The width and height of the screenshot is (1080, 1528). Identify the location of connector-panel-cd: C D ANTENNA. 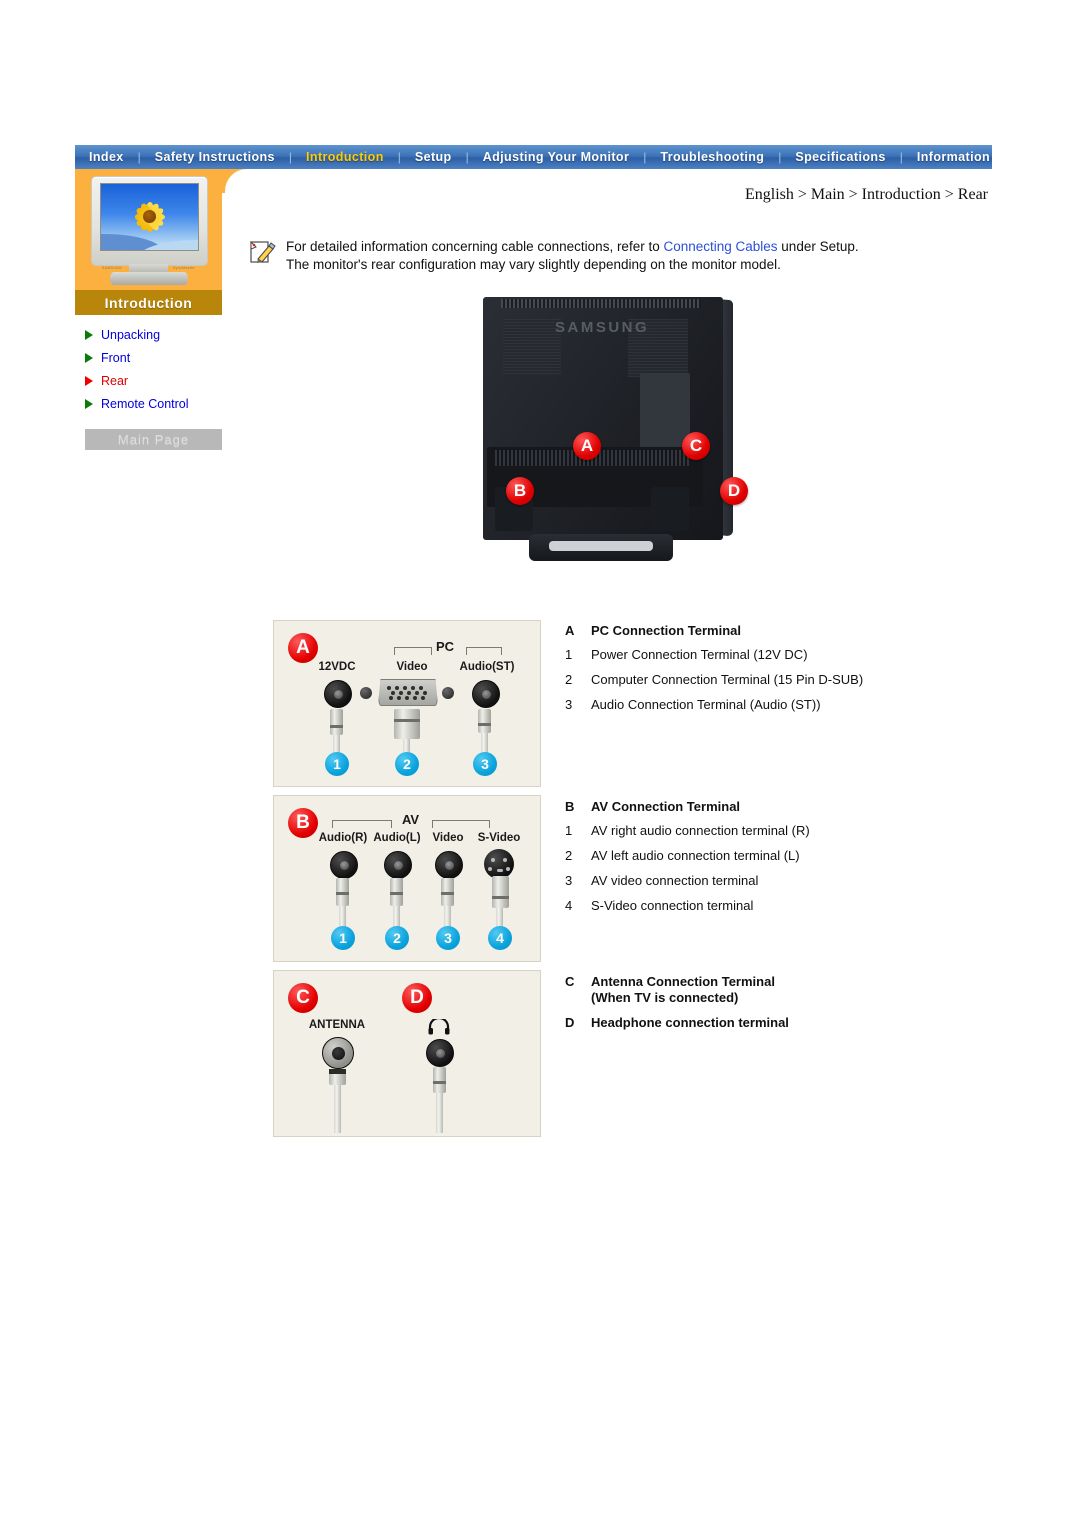
(407, 1053).